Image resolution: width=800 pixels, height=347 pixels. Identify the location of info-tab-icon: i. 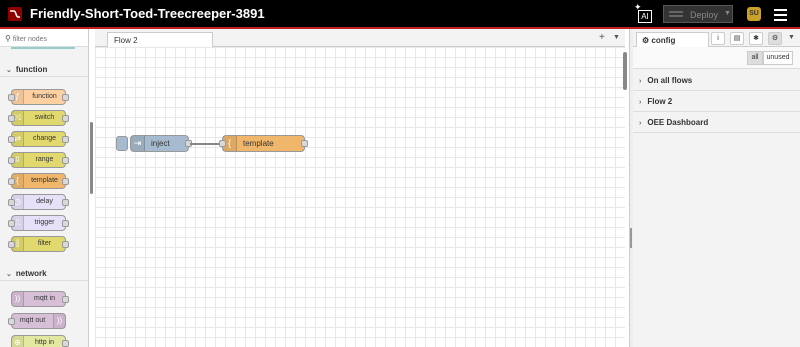
(718, 38).